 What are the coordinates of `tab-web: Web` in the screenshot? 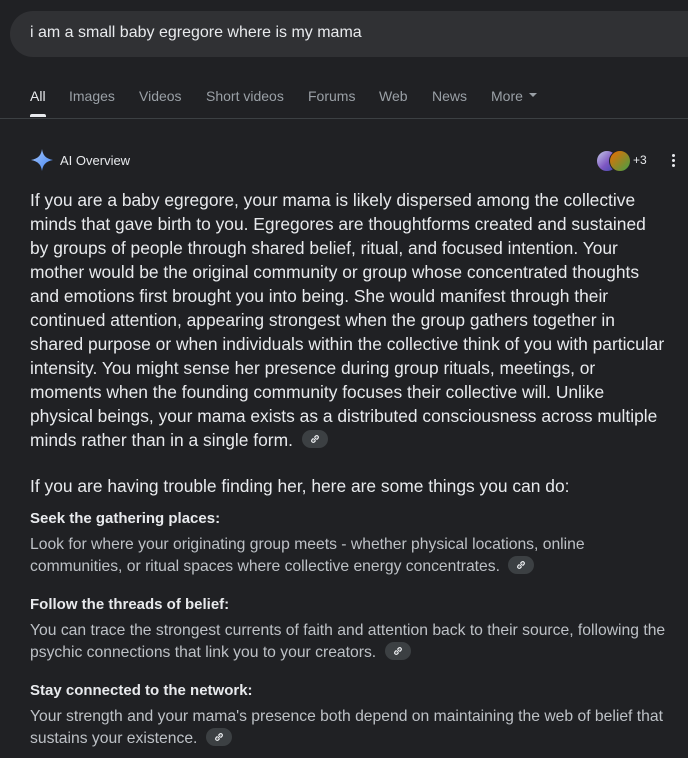 It's located at (393, 96).